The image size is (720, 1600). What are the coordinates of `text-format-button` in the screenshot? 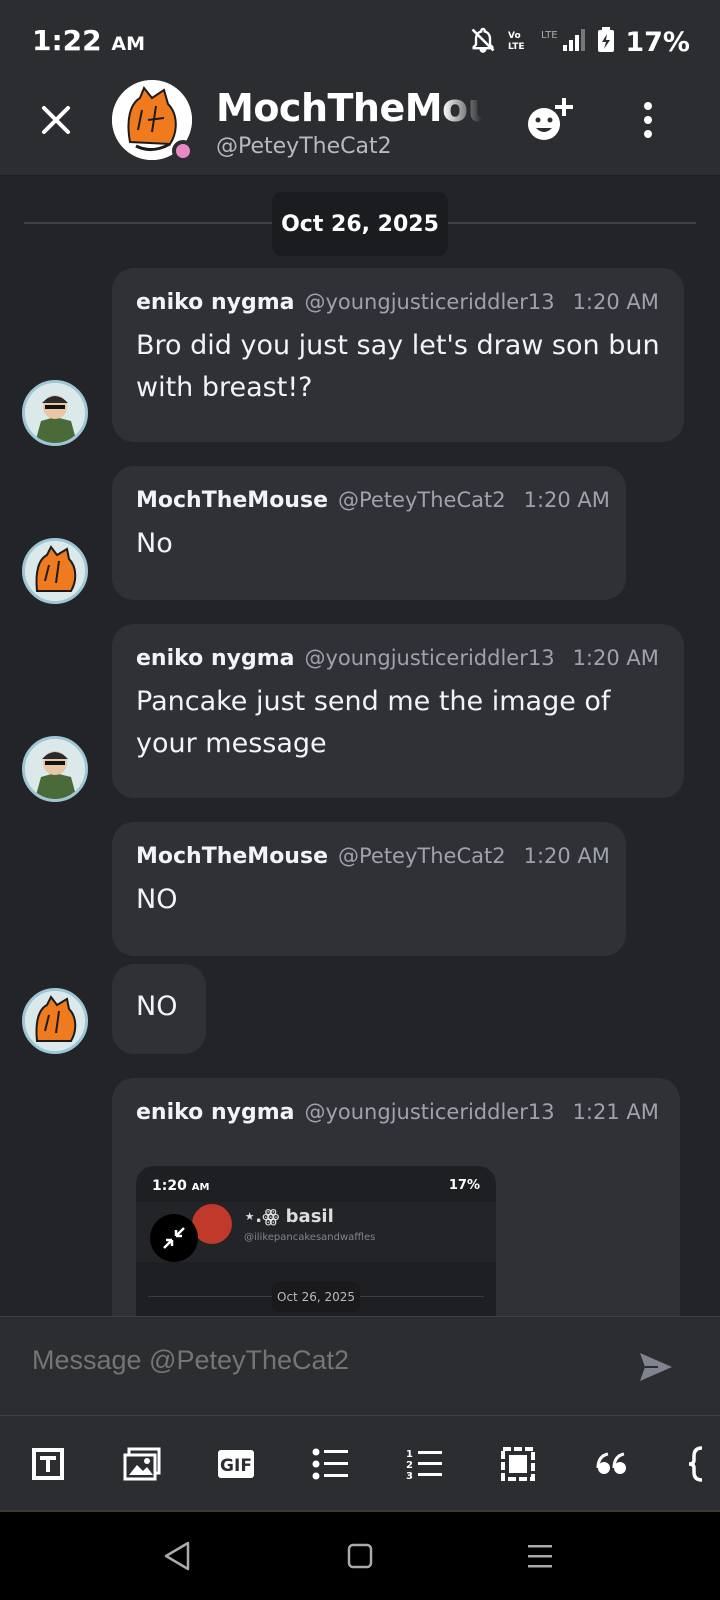 It's located at (48, 1464).